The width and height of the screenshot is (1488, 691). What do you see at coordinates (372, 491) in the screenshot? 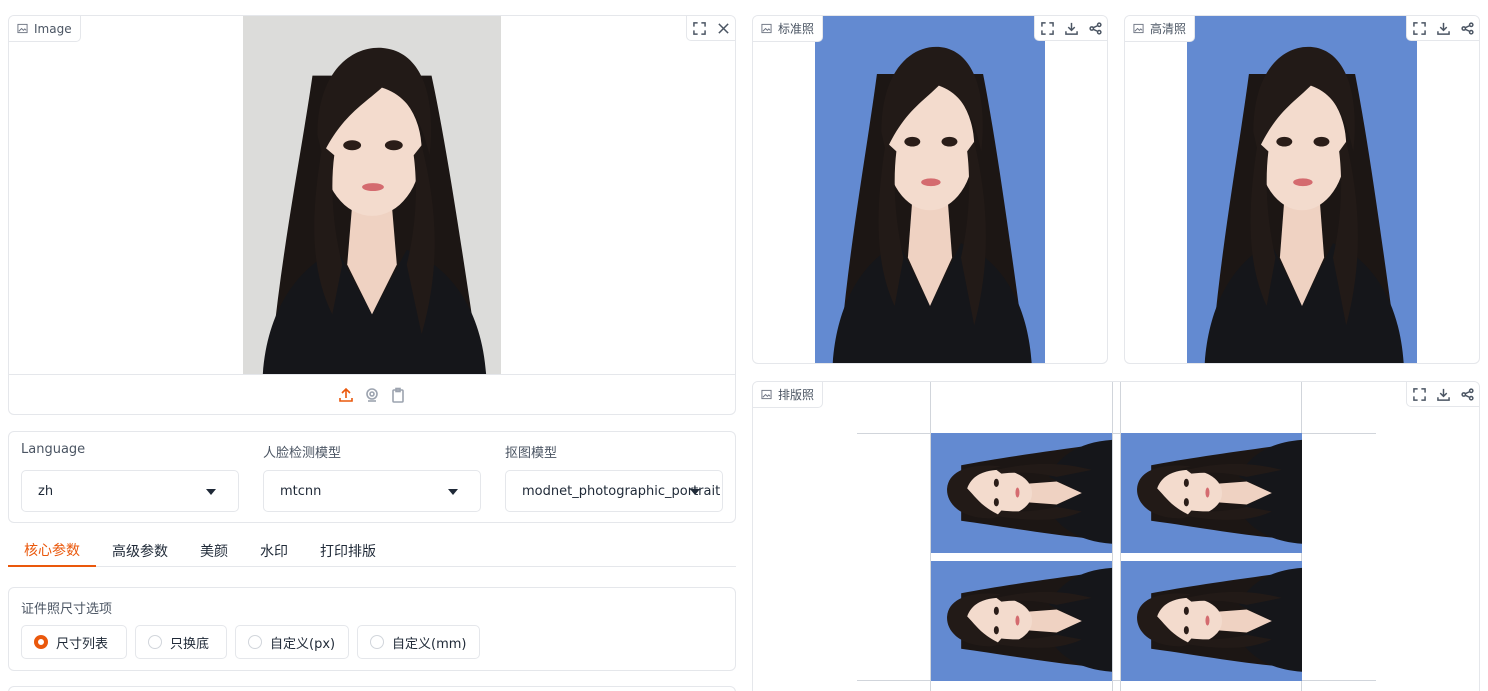
I see `face-model-dropdown: mtcnn` at bounding box center [372, 491].